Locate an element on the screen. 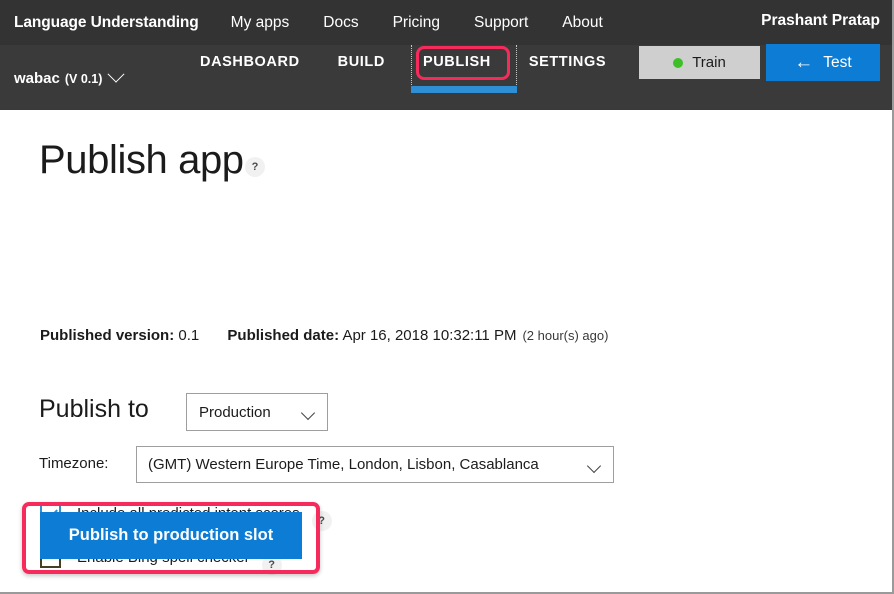  publish-to-production-slot-button: Publish to production slot is located at coordinates (171, 535).